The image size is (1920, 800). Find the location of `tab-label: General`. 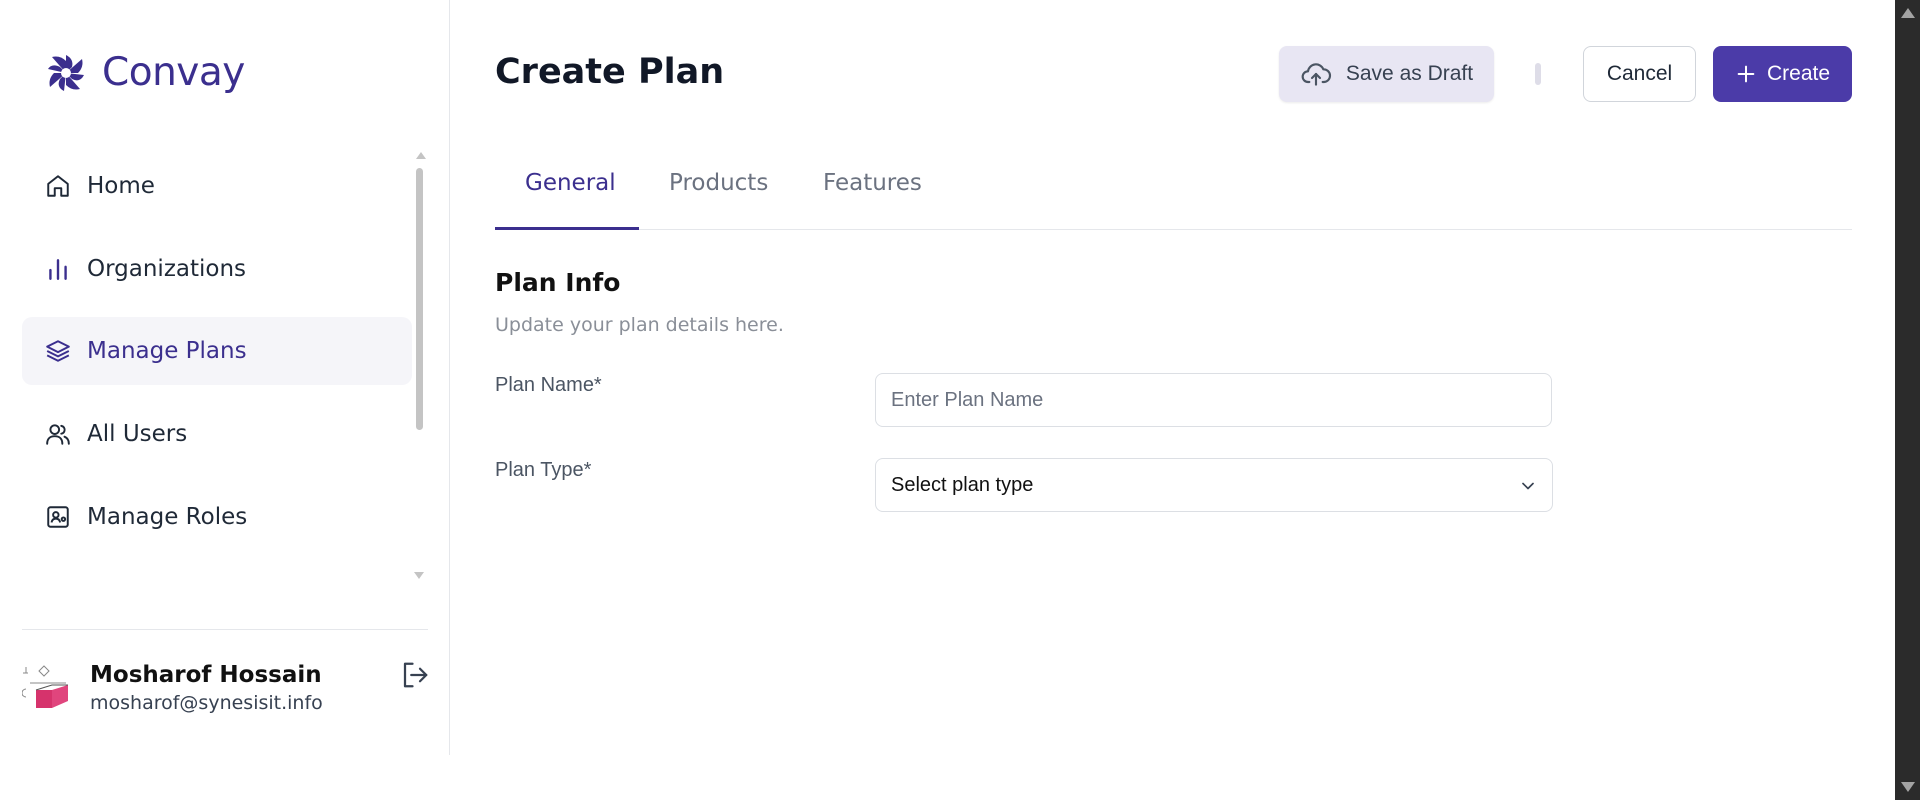

tab-label: General is located at coordinates (570, 183).